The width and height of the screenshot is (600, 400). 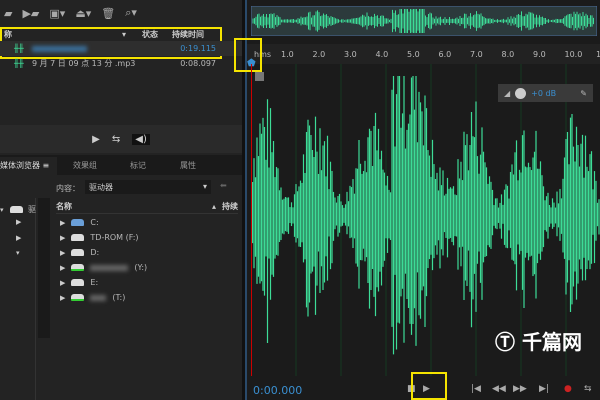 What do you see at coordinates (350, 54) in the screenshot?
I see `ruler-tick: 3.0` at bounding box center [350, 54].